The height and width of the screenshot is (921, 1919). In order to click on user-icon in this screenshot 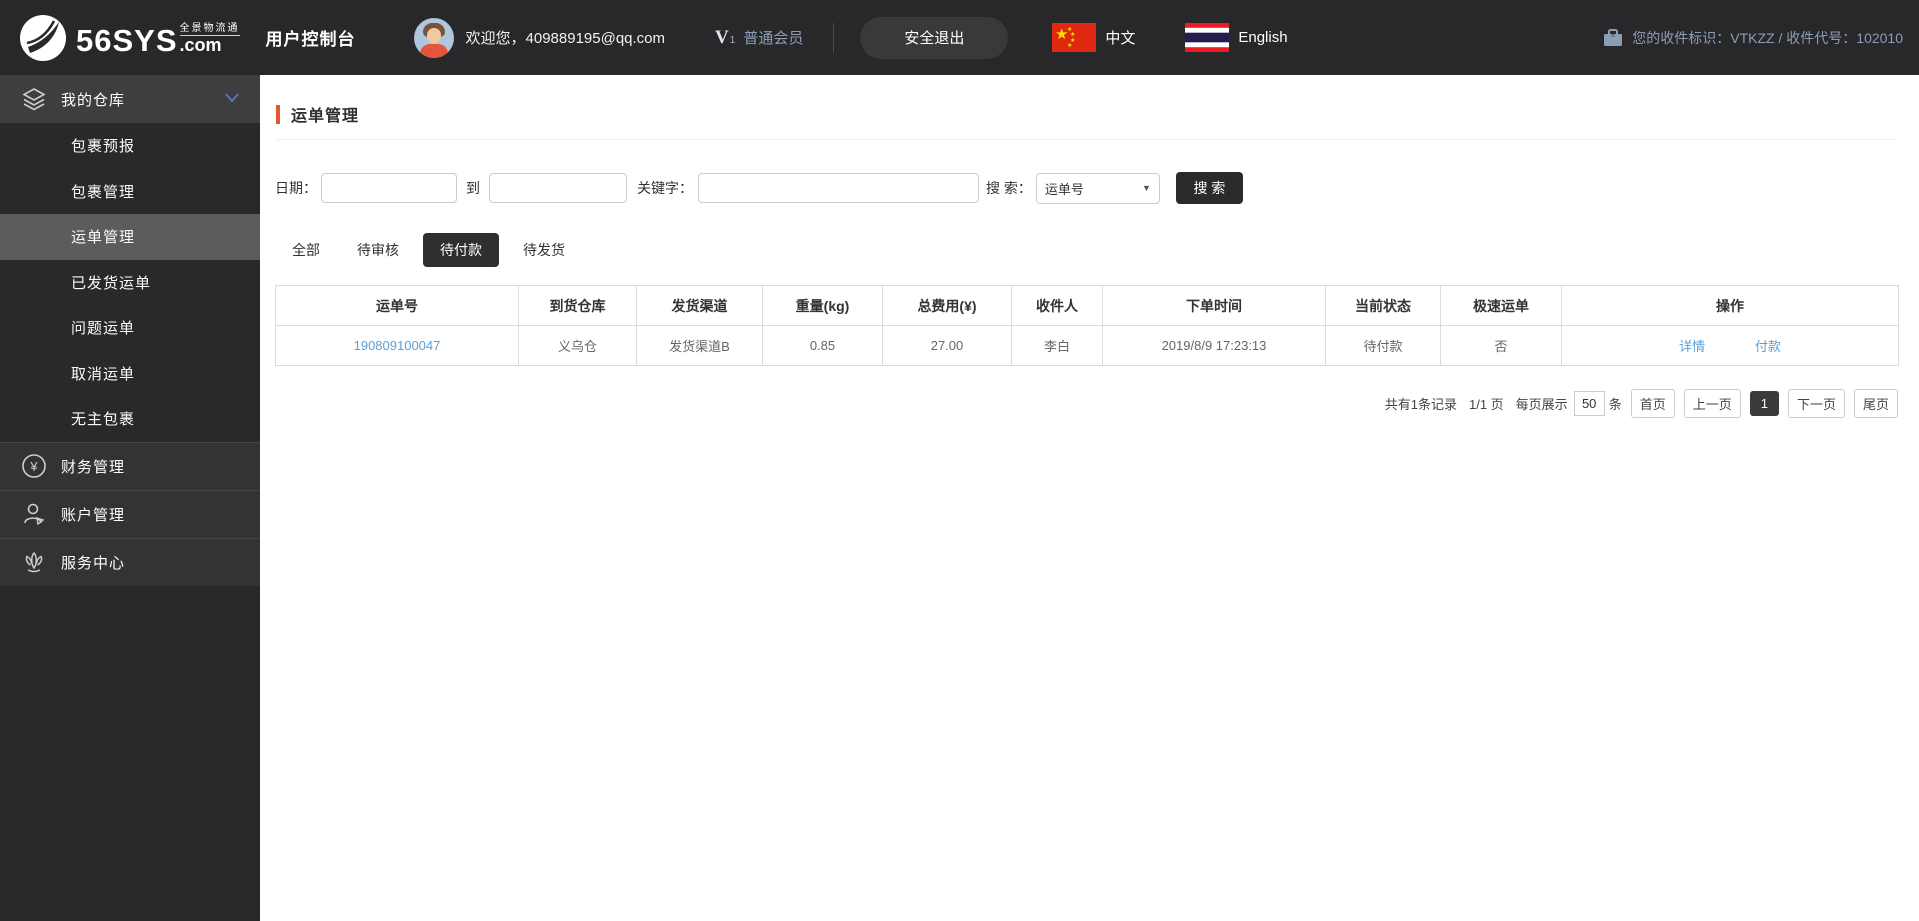, I will do `click(34, 514)`.